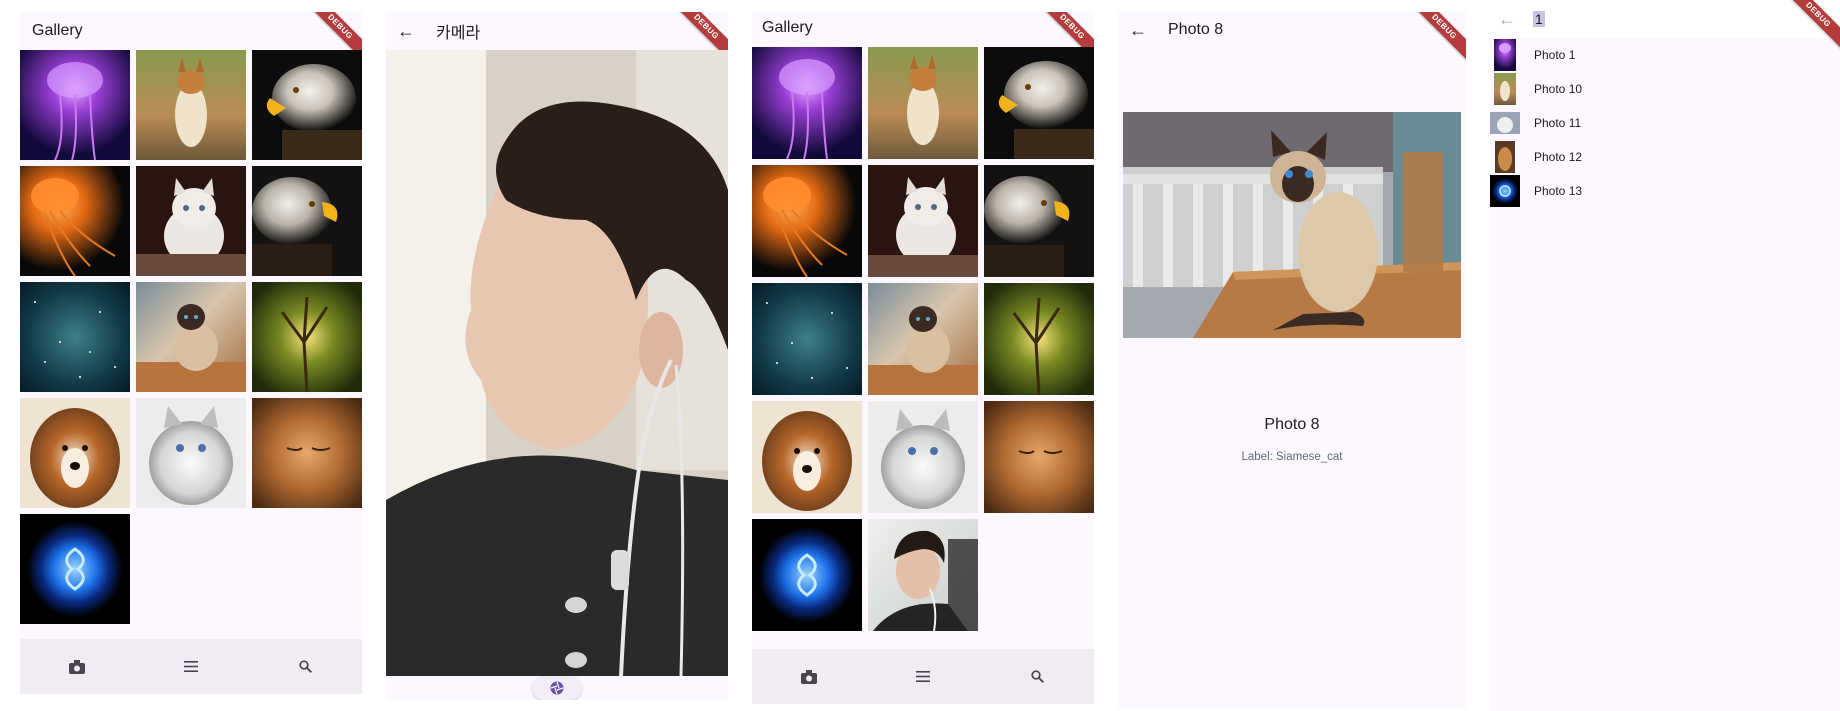 Image resolution: width=1840 pixels, height=711 pixels. What do you see at coordinates (1292, 424) in the screenshot?
I see `photo-caption-title: Photo 8` at bounding box center [1292, 424].